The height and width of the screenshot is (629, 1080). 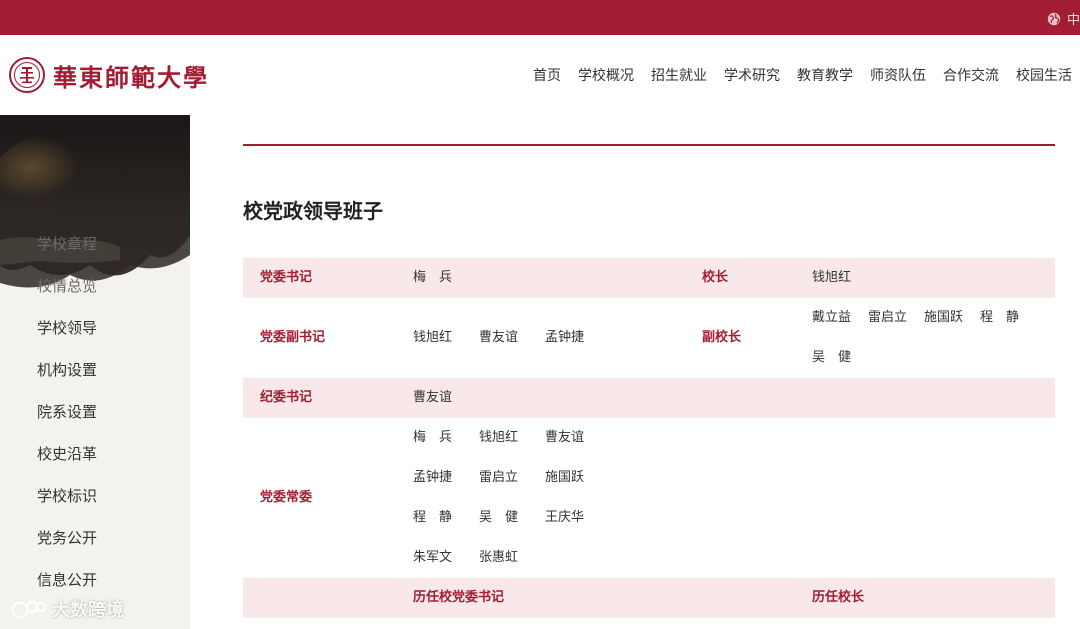 What do you see at coordinates (293, 337) in the screenshot?
I see `row-label-deputy-party-secretary: 党委副书记` at bounding box center [293, 337].